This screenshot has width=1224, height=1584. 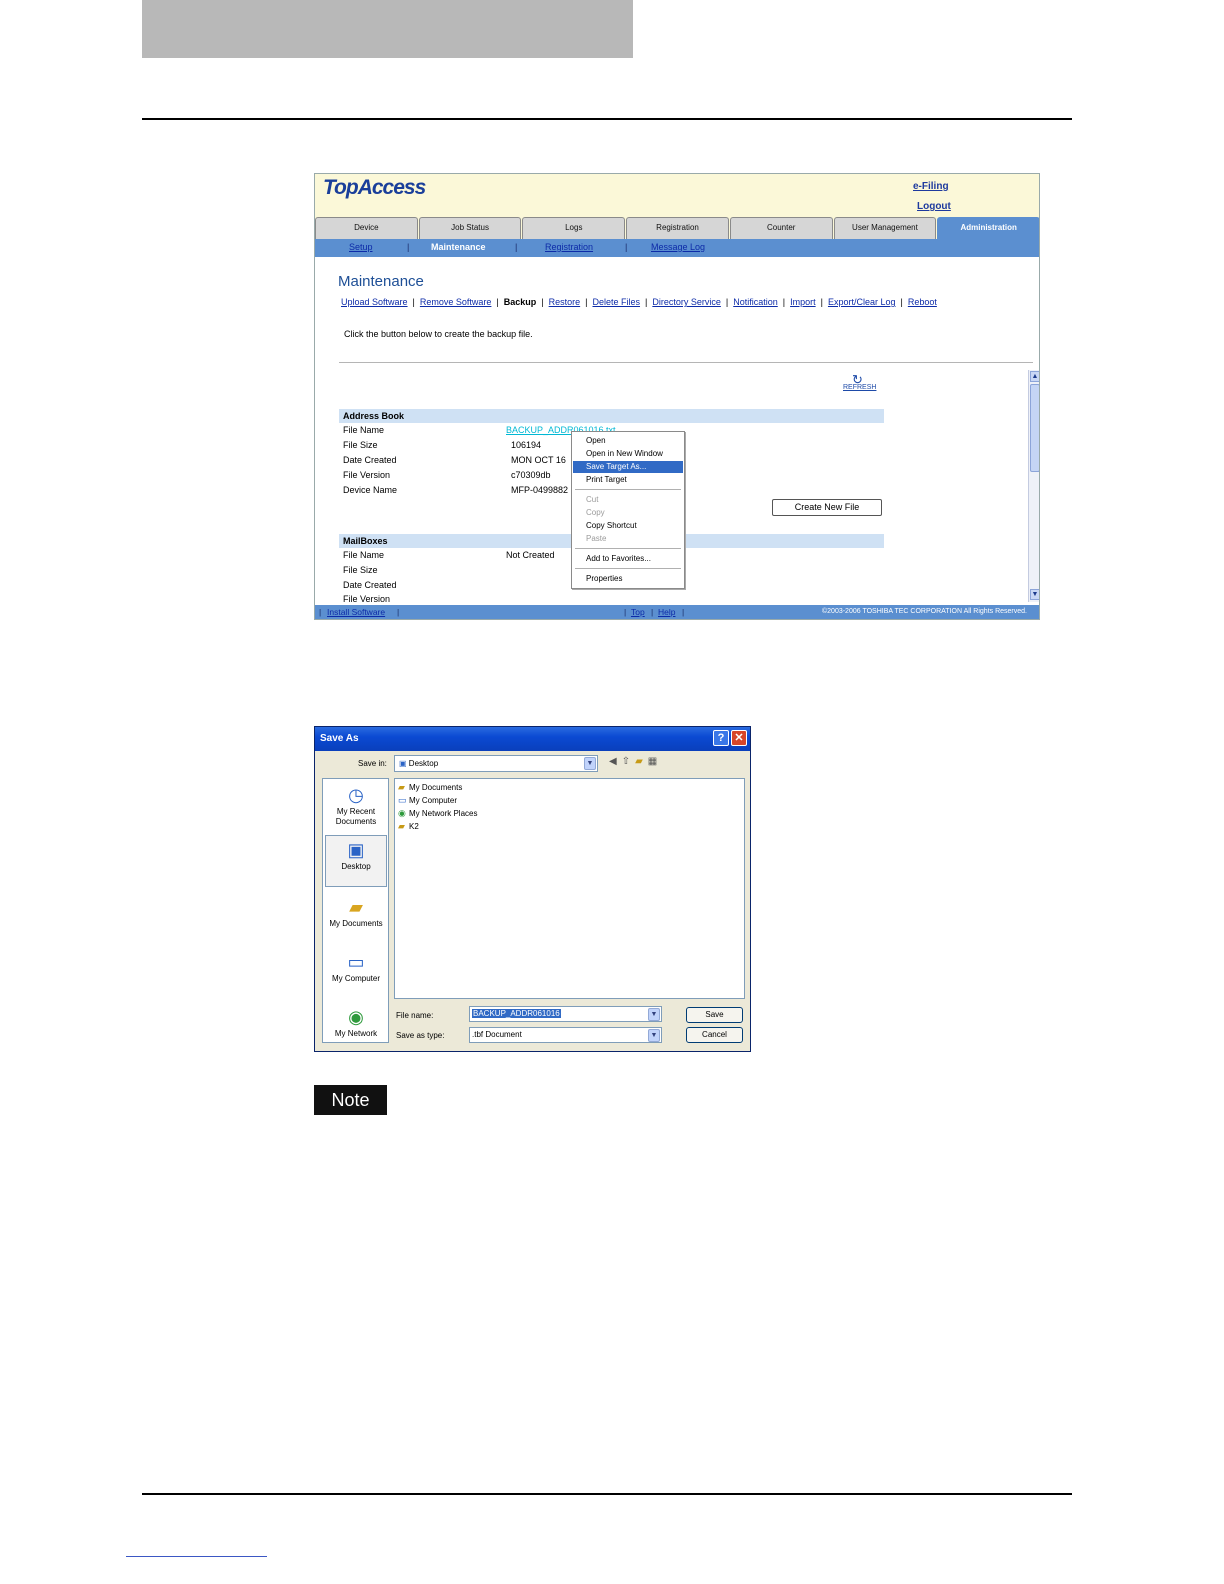 What do you see at coordinates (497, 1034) in the screenshot?
I see `save-as-type-value: .tbf Document` at bounding box center [497, 1034].